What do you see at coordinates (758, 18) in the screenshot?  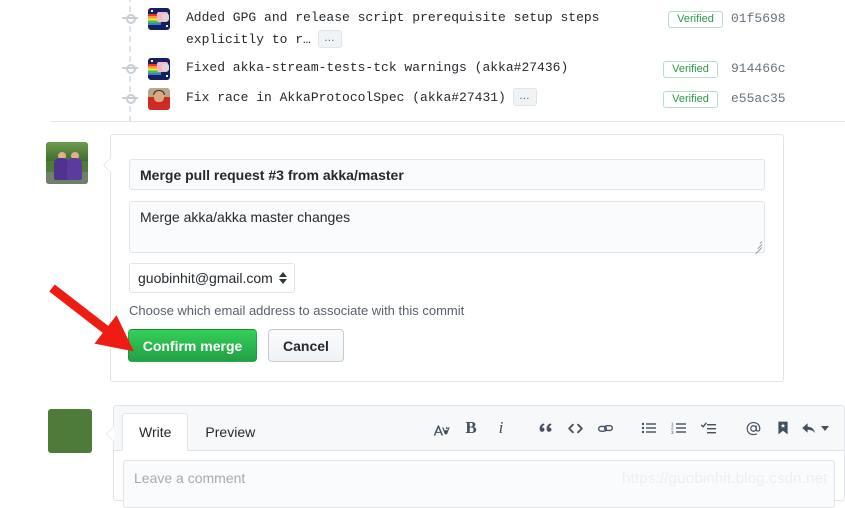 I see `commit-sha: 01f5698` at bounding box center [758, 18].